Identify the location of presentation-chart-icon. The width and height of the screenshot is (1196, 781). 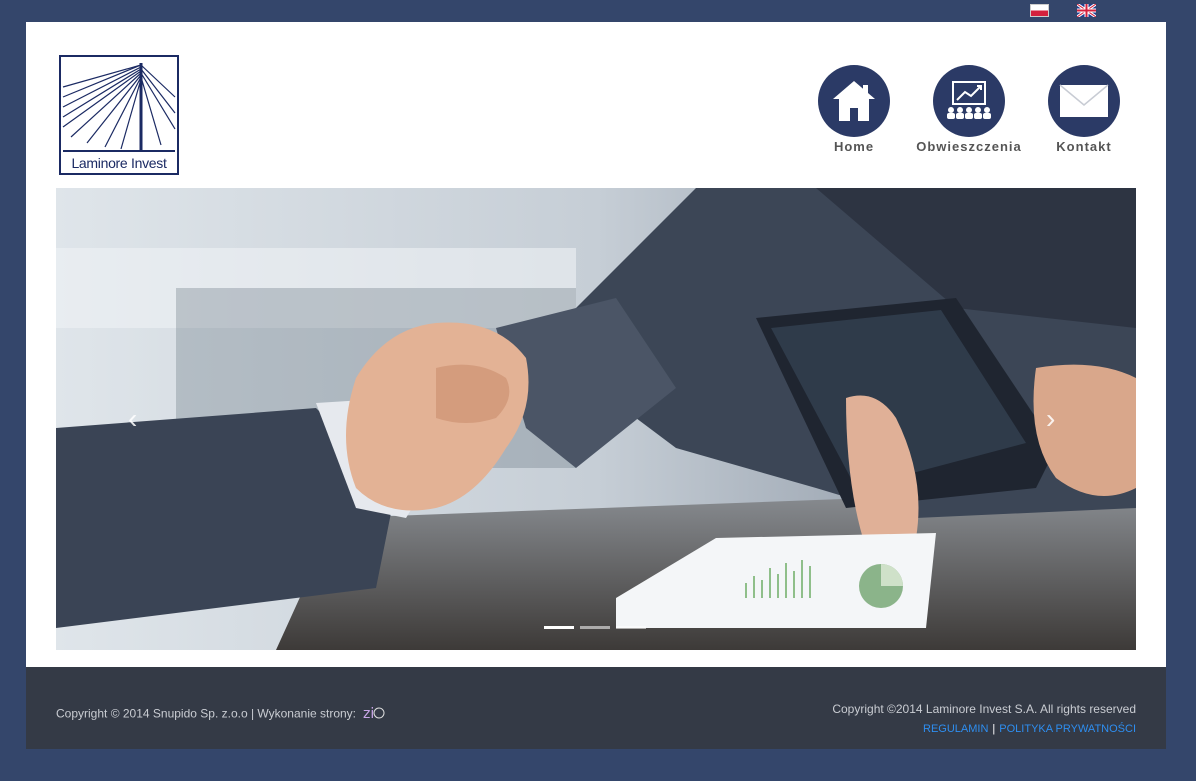
(969, 101).